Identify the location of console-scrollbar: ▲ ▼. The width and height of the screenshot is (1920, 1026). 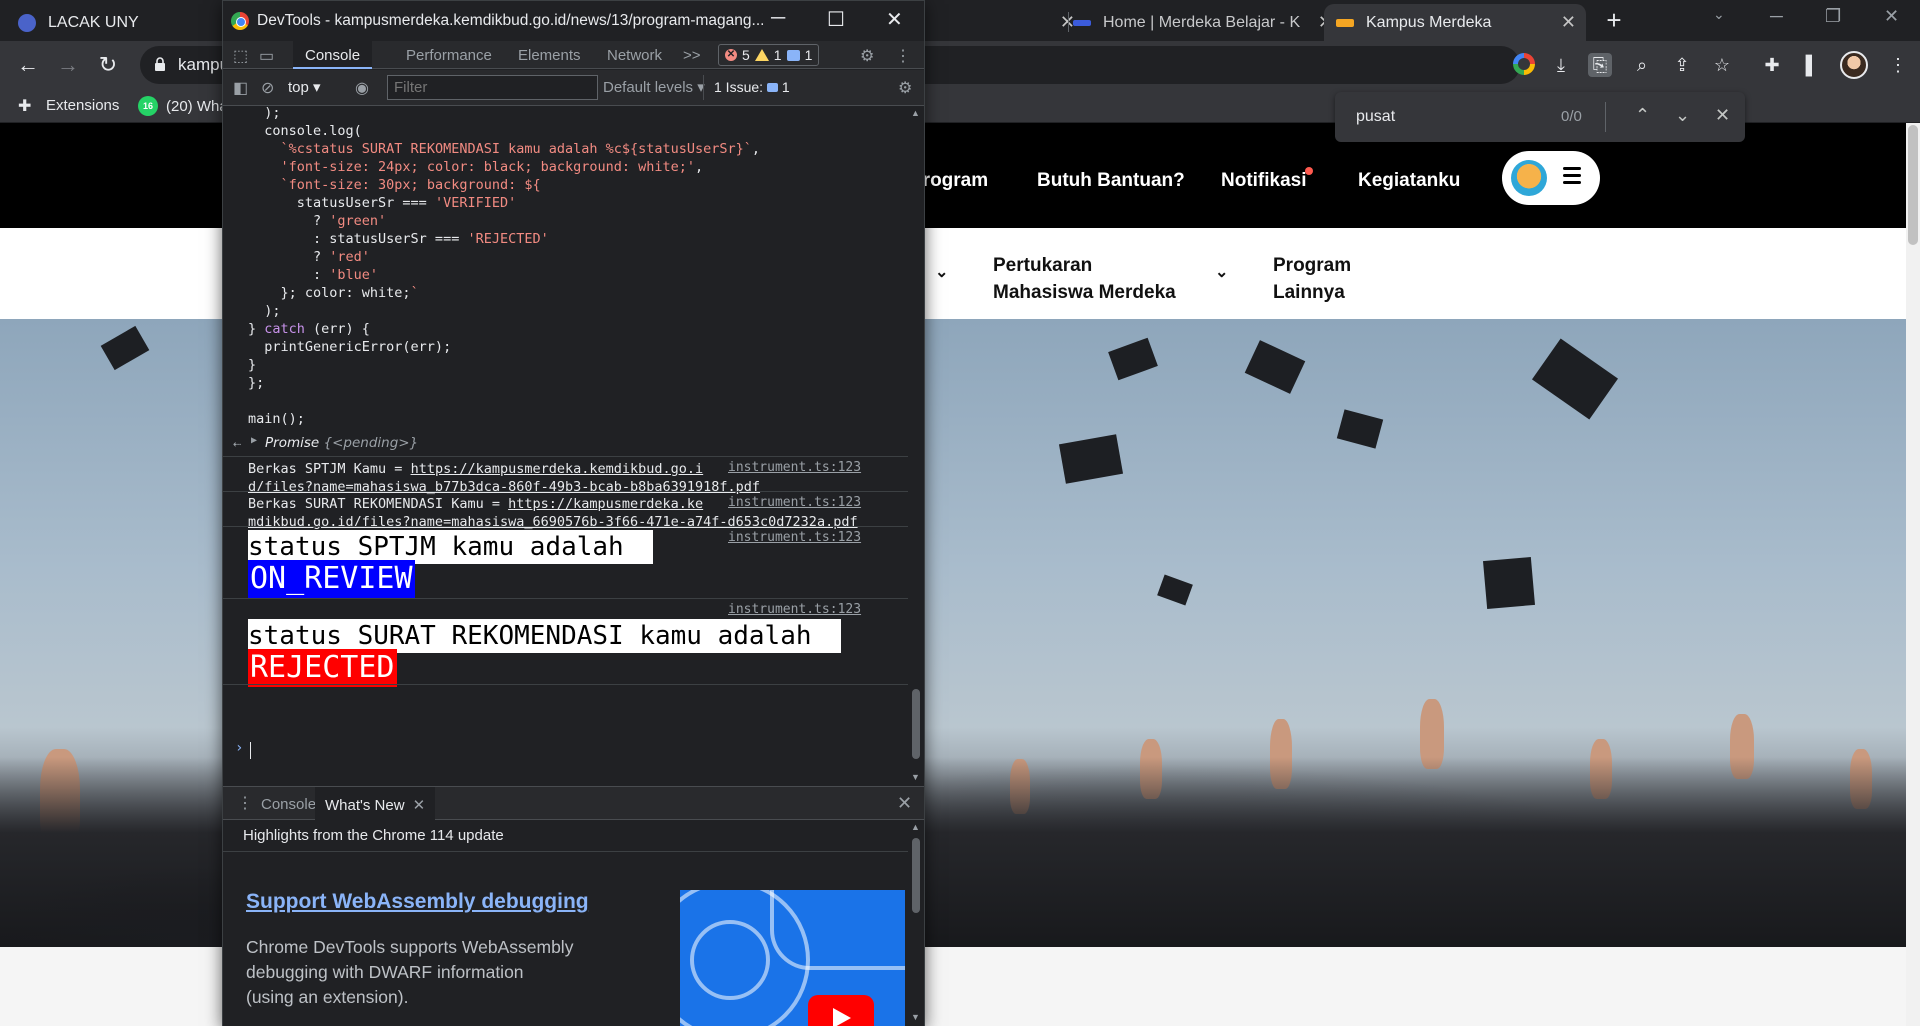
(916, 446).